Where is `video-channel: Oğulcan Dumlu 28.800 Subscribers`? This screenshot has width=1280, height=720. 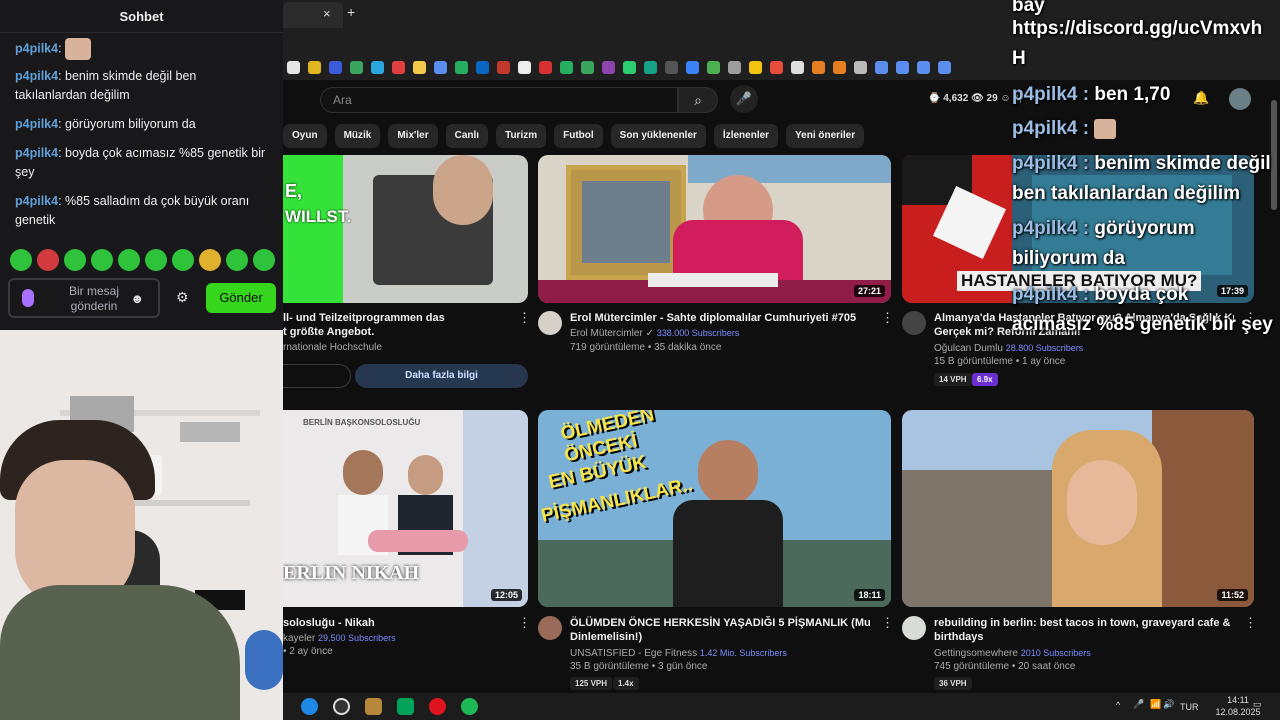
video-channel: Oğulcan Dumlu 28.800 Subscribers is located at coordinates (1008, 348).